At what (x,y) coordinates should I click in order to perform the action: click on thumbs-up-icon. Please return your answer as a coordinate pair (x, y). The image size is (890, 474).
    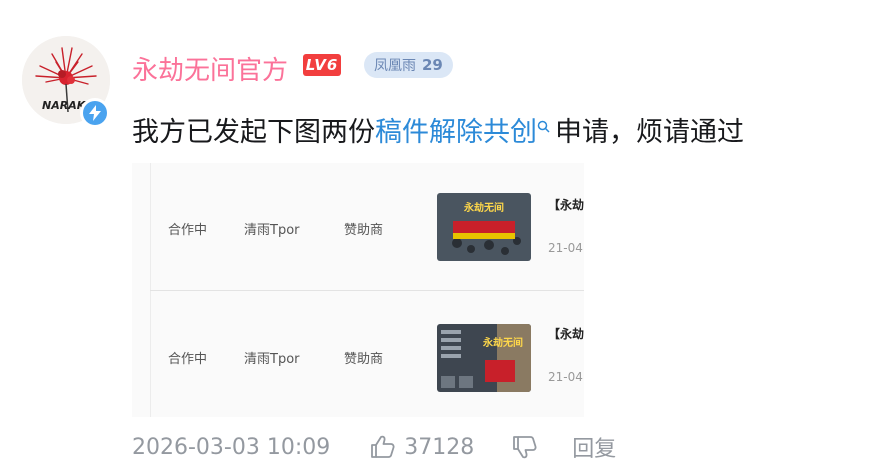
    Looking at the image, I should click on (383, 446).